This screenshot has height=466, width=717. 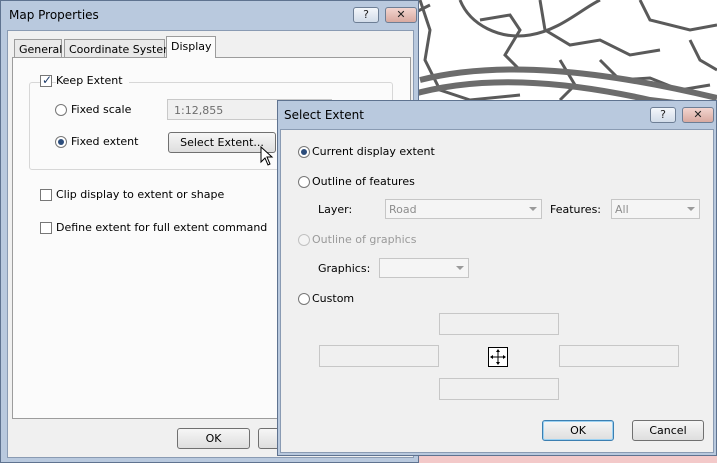 I want to click on graphics-label: Graphics:, so click(x=344, y=268).